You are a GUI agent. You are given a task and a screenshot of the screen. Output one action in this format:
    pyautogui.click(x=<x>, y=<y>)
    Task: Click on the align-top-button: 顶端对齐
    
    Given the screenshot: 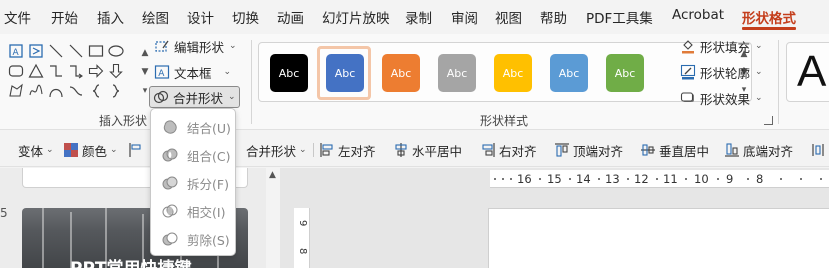 What is the action you would take?
    pyautogui.click(x=588, y=150)
    